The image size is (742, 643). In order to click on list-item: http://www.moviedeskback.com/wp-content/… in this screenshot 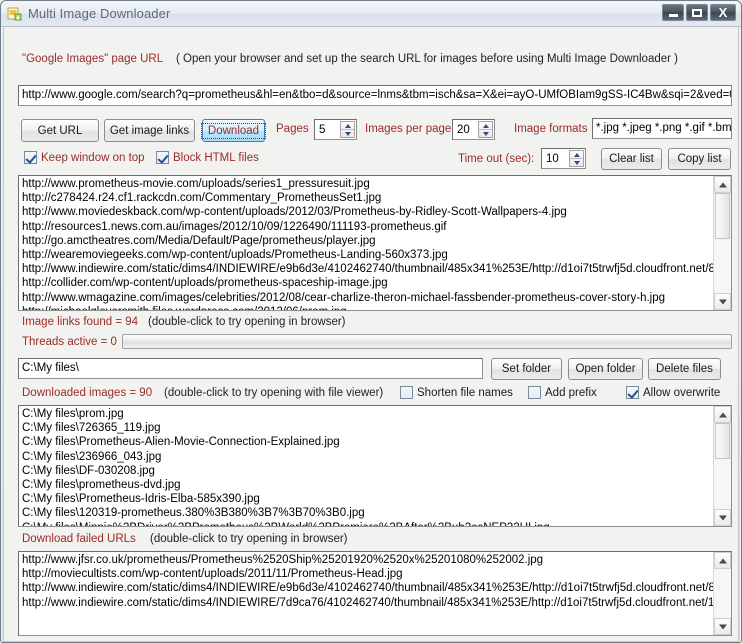, I will do `click(368, 212)`.